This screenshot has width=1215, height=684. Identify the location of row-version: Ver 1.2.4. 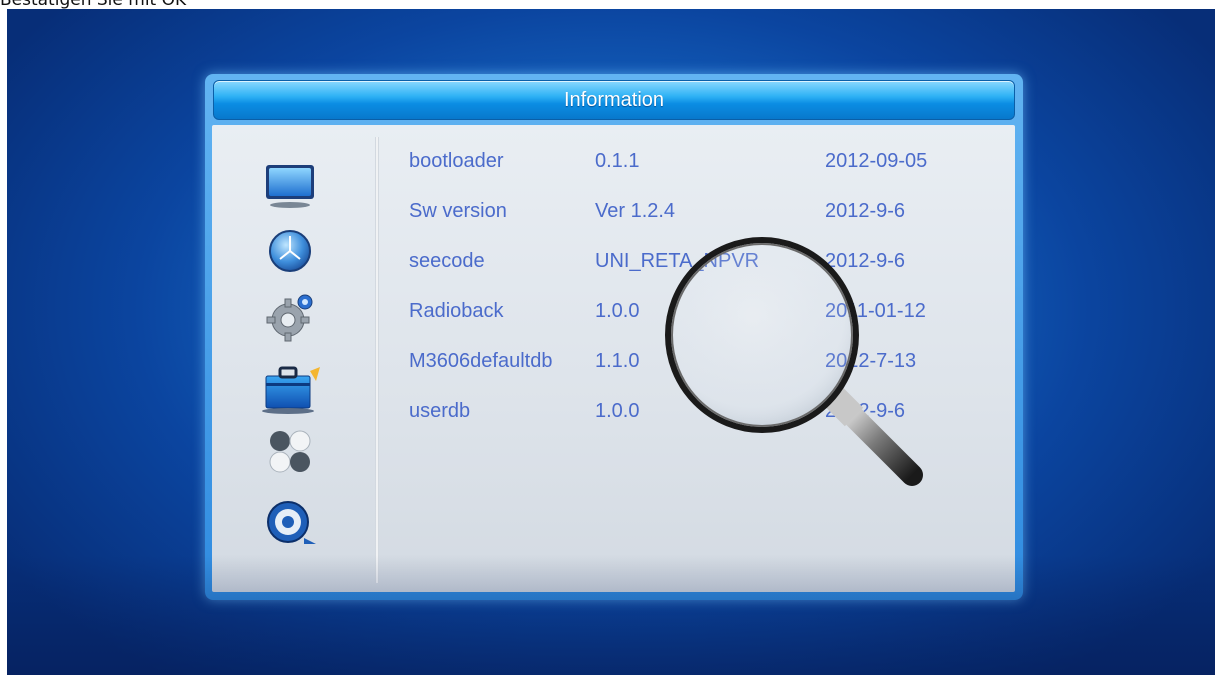
(635, 211).